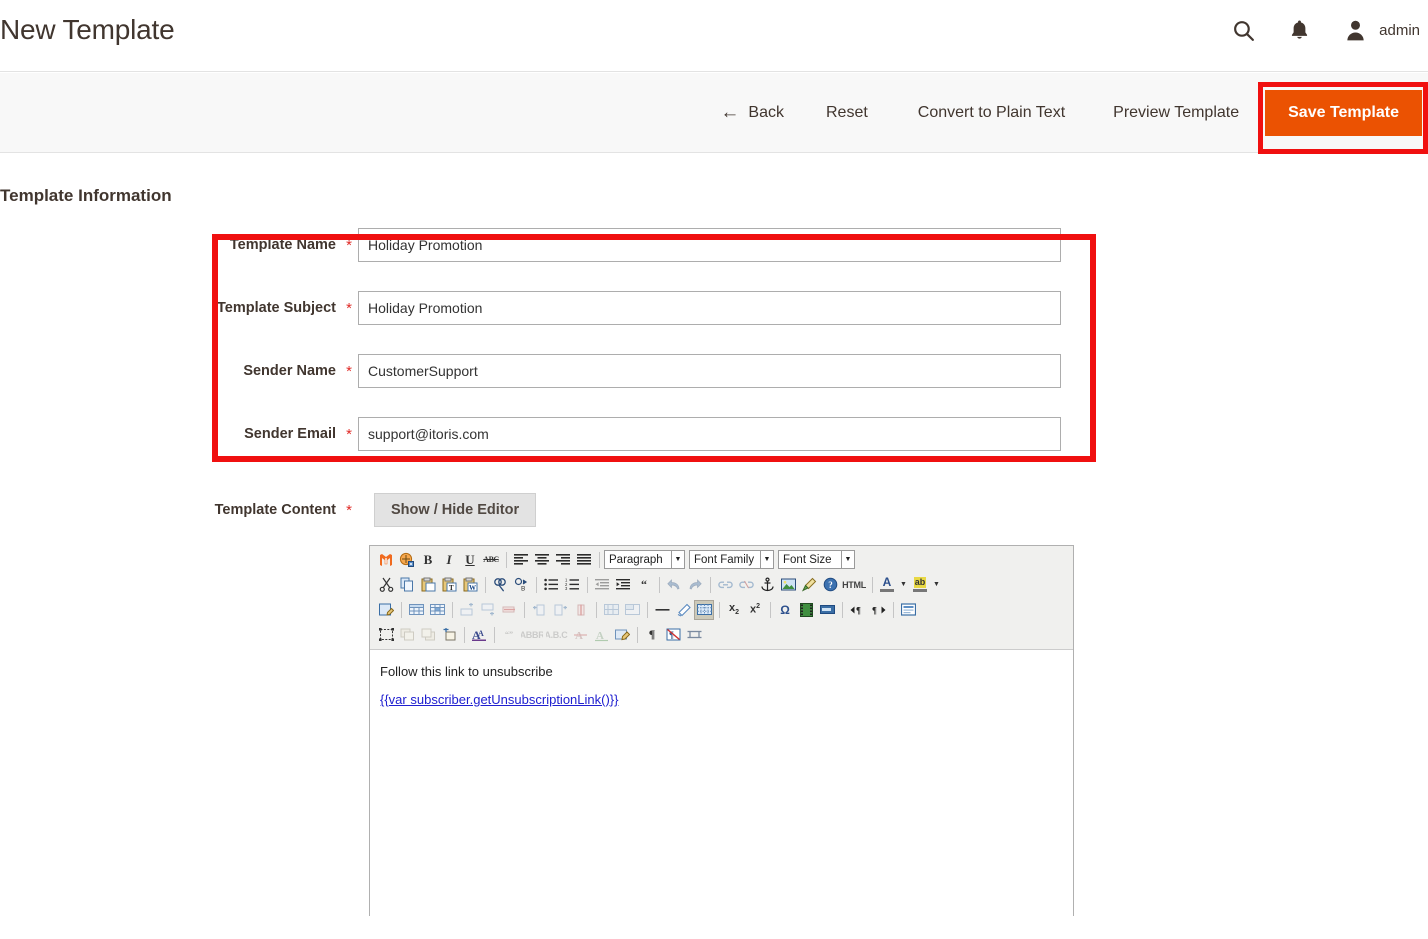 This screenshot has height=939, width=1428. I want to click on font-size-value: Font Size, so click(807, 559).